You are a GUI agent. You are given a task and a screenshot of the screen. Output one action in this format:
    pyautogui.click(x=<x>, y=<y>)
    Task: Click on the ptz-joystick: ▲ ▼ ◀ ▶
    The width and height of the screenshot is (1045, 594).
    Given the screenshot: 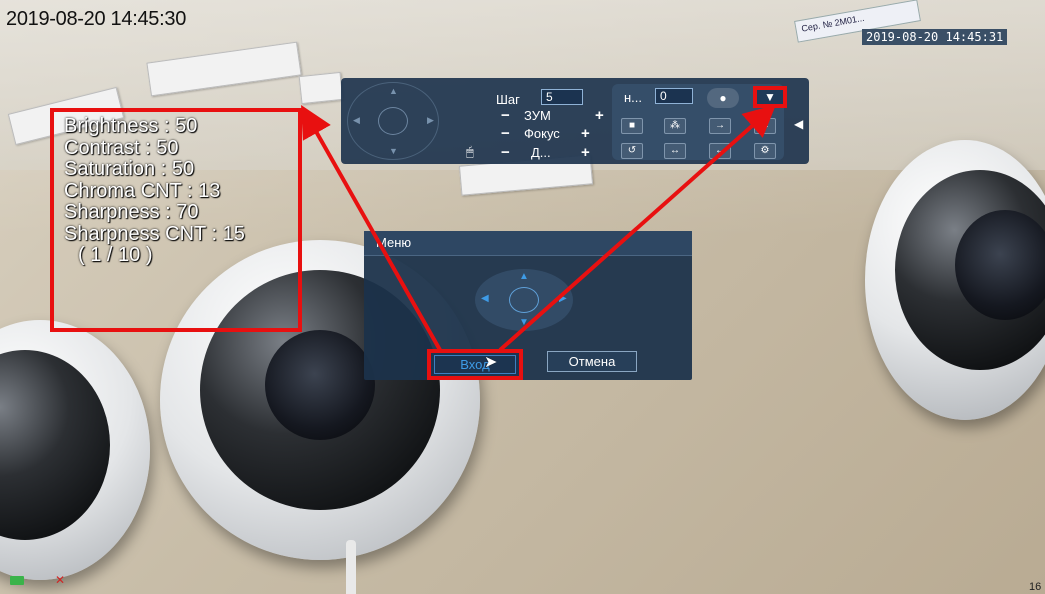 What is the action you would take?
    pyautogui.click(x=393, y=121)
    